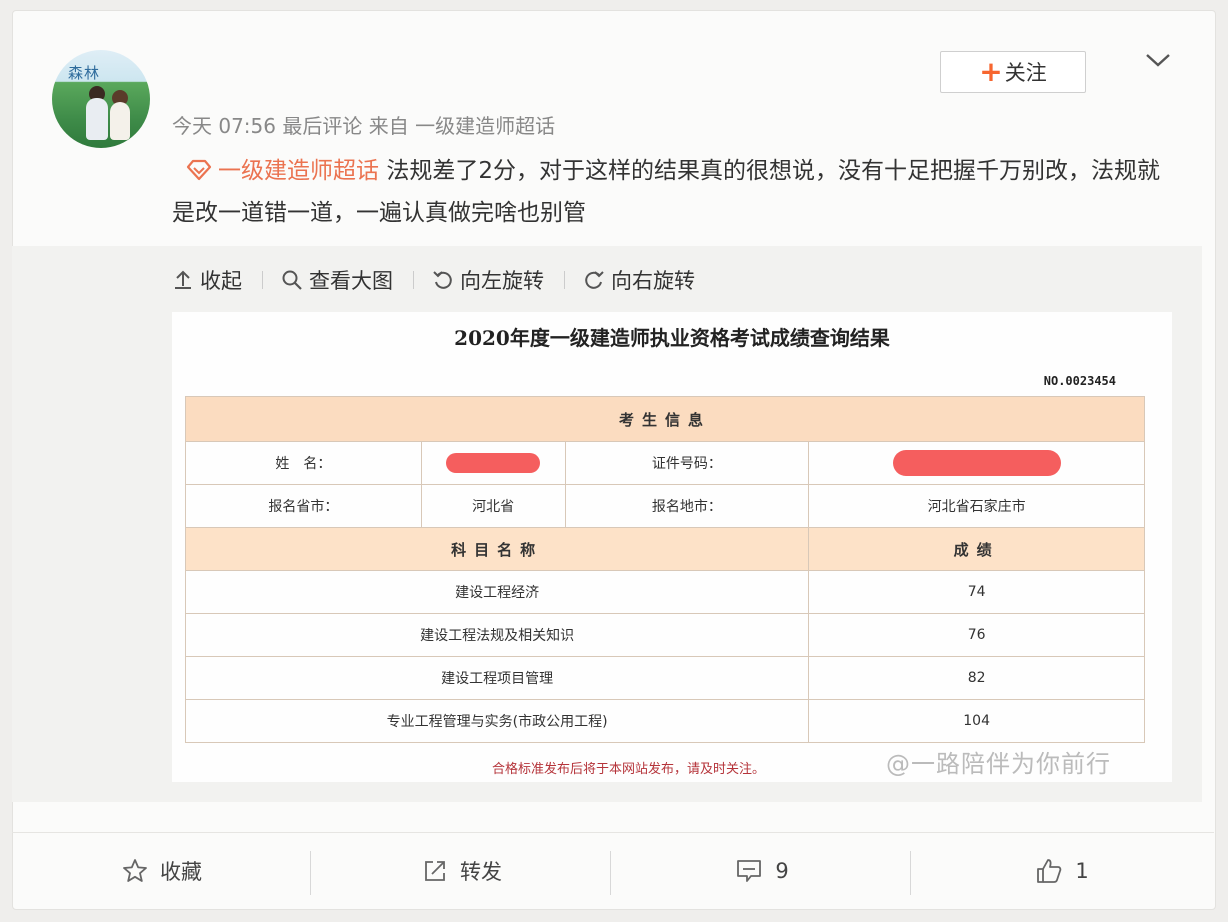 The height and width of the screenshot is (922, 1228). I want to click on id-value, so click(976, 463).